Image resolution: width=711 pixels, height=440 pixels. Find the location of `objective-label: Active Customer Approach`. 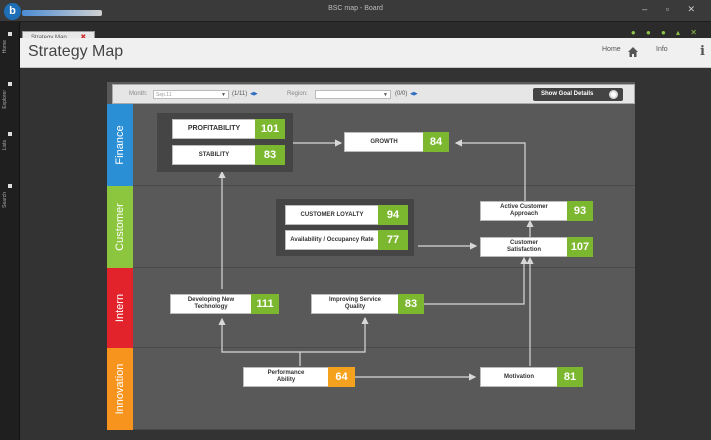

objective-label: Active Customer Approach is located at coordinates (524, 210).